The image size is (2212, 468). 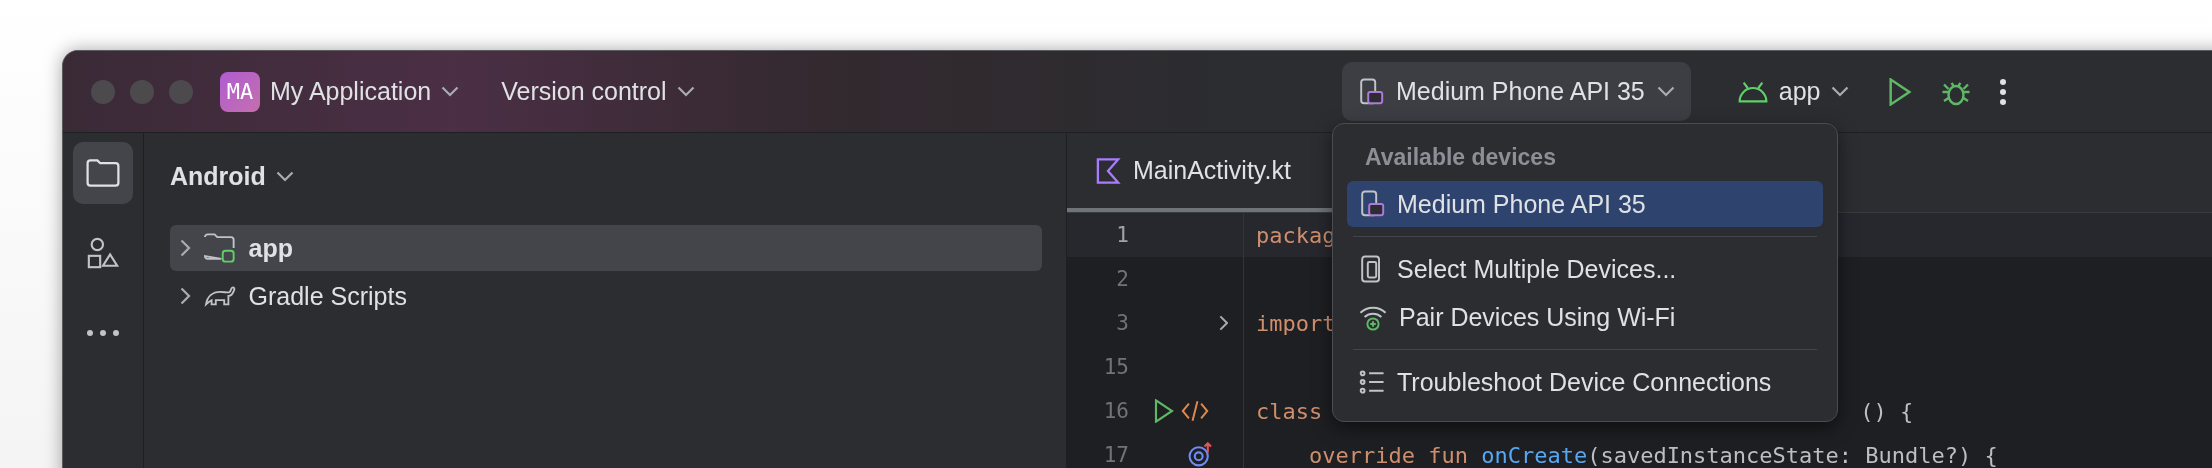 I want to click on run-configuration-selector: app, so click(x=1792, y=91).